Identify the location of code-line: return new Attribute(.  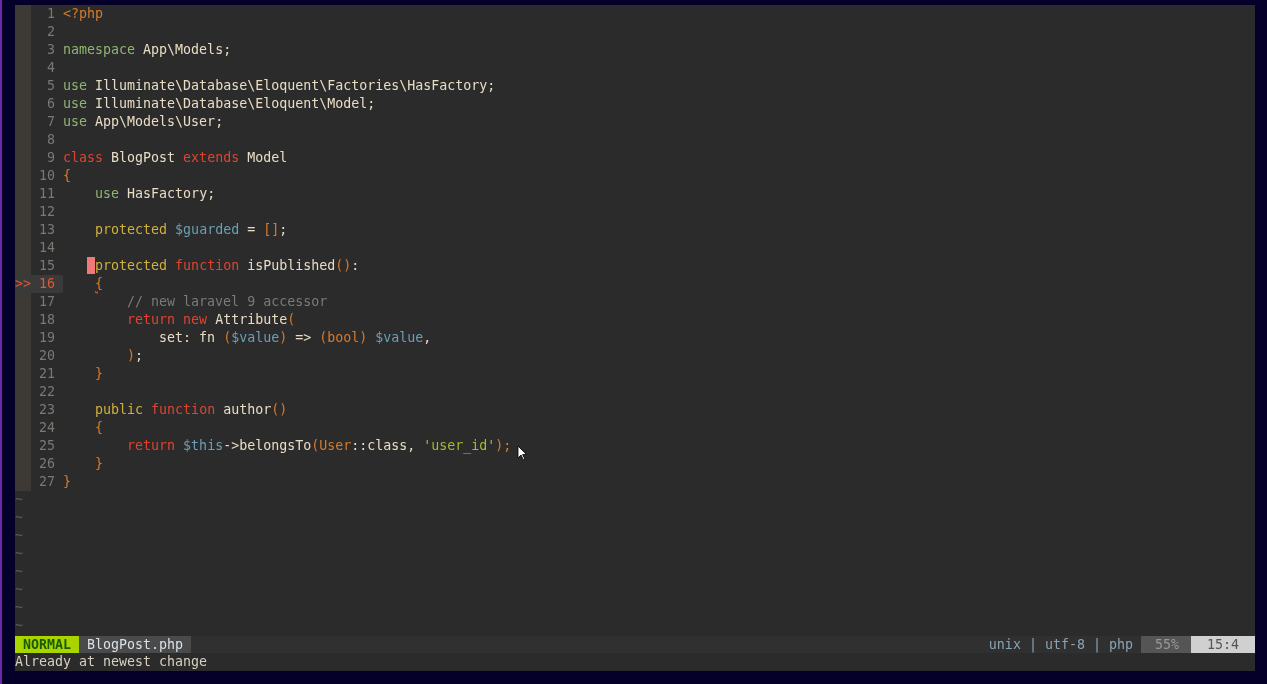
(211, 320).